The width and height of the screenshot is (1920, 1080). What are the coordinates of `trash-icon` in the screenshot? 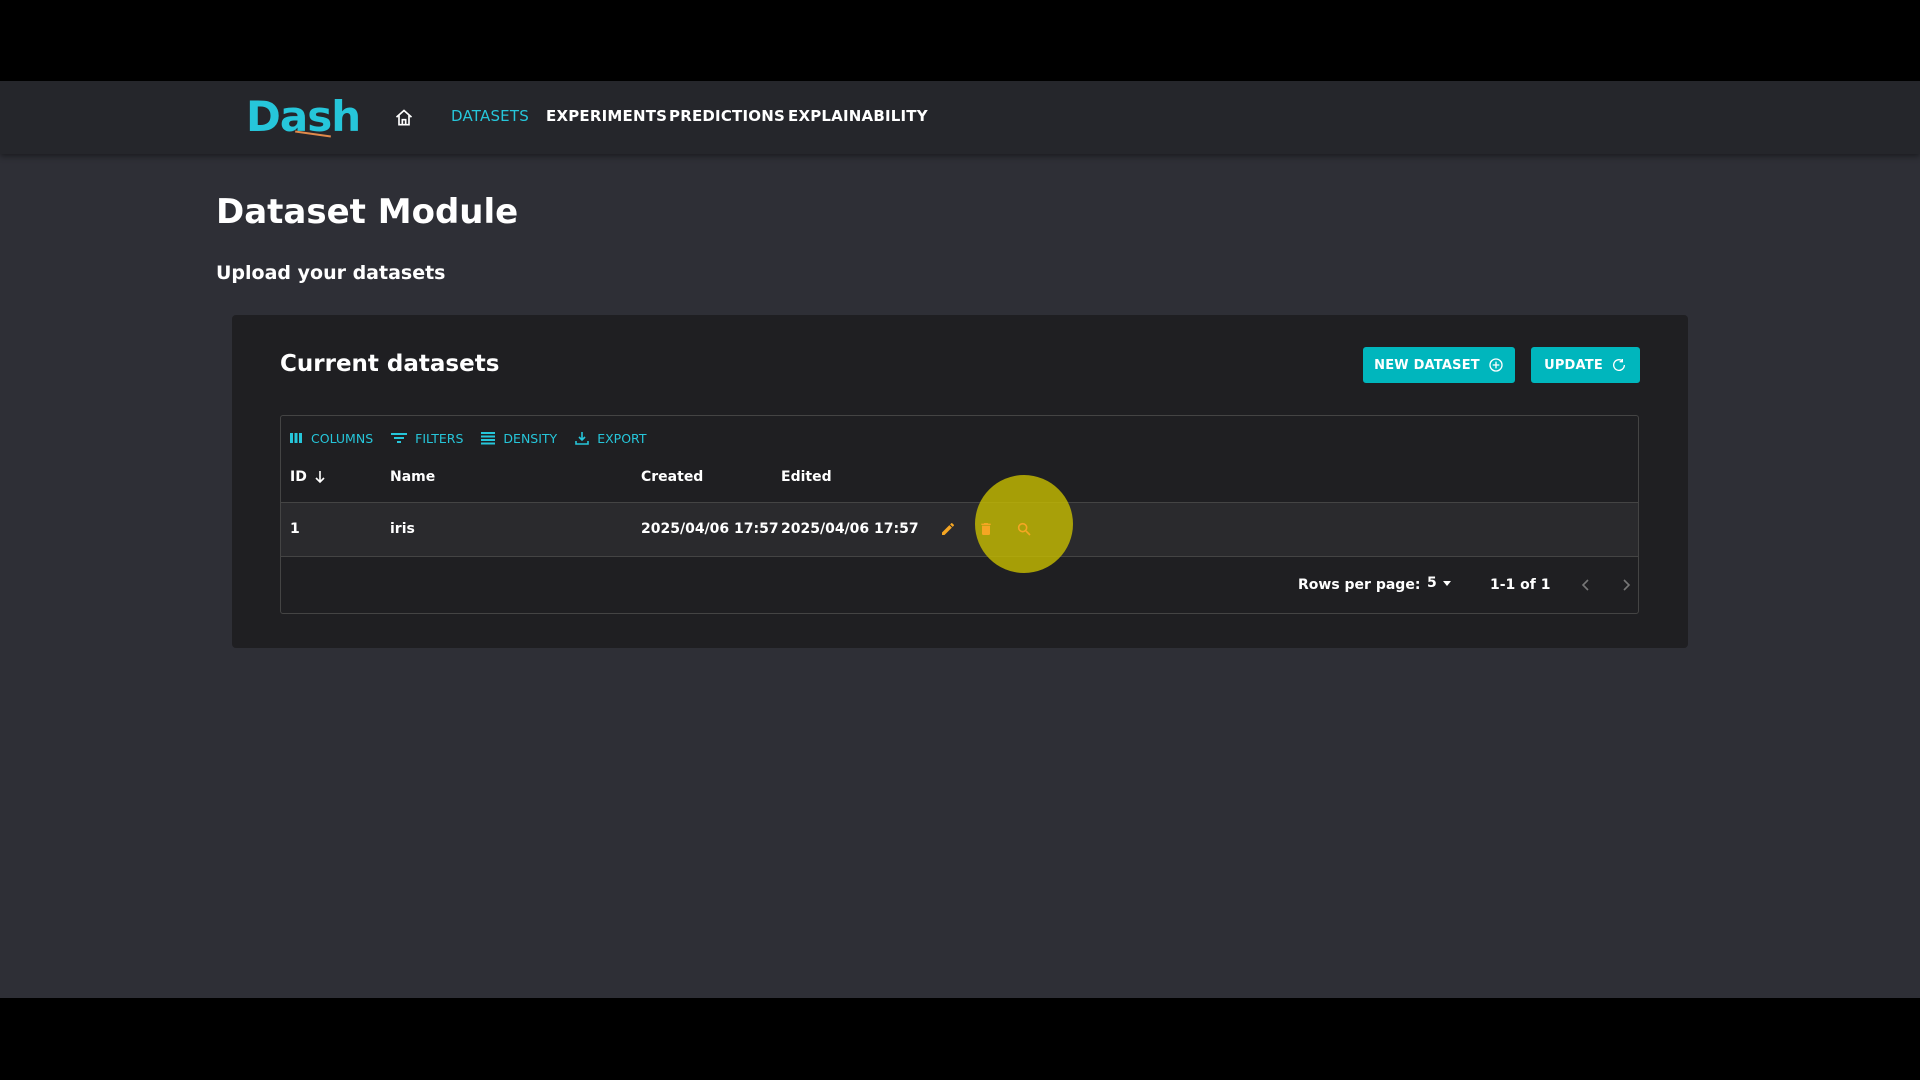 It's located at (986, 529).